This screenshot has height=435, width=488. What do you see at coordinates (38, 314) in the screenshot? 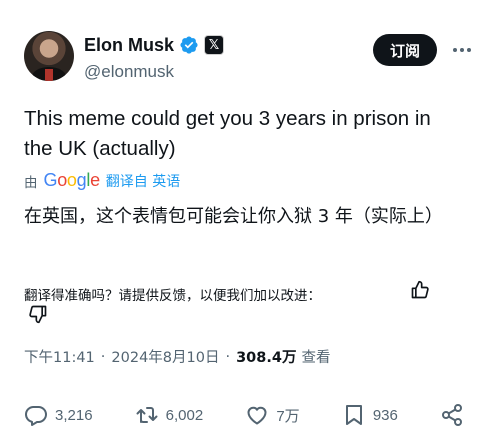
I see `thumbs-down-icon` at bounding box center [38, 314].